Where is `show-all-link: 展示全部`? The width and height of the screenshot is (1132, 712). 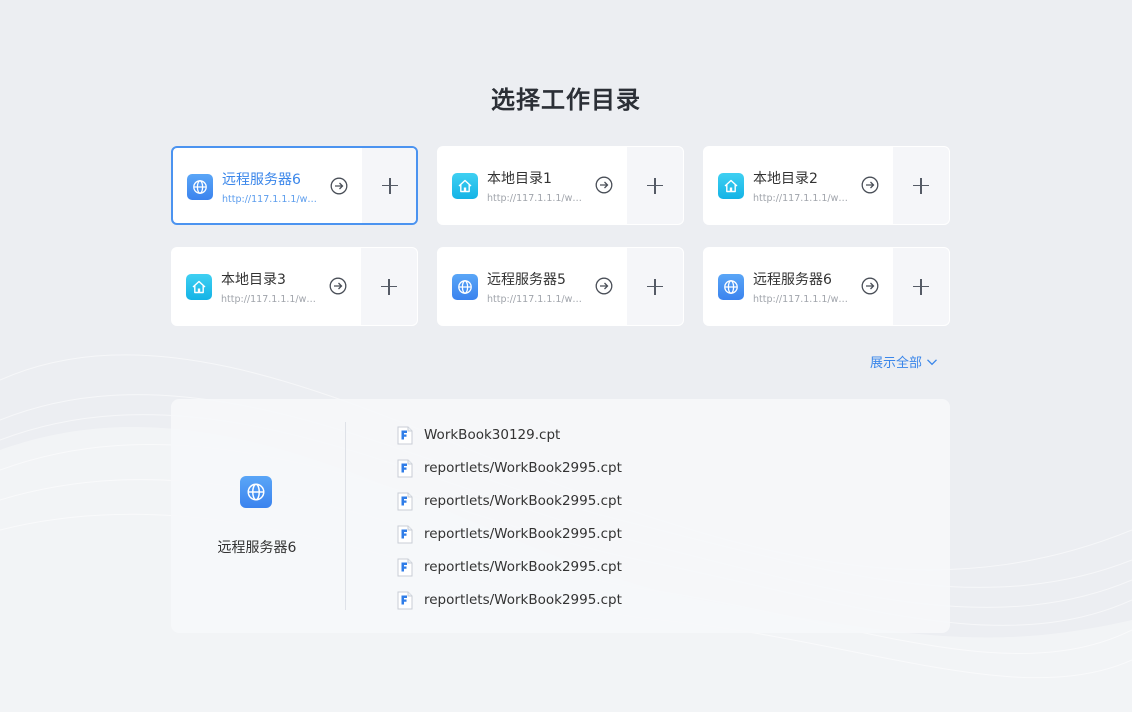
show-all-link: 展示全部 is located at coordinates (904, 361).